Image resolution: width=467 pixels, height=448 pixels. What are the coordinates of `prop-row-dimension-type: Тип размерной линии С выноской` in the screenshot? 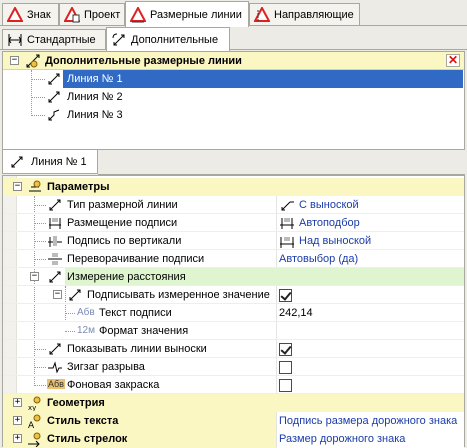 It's located at (233, 205).